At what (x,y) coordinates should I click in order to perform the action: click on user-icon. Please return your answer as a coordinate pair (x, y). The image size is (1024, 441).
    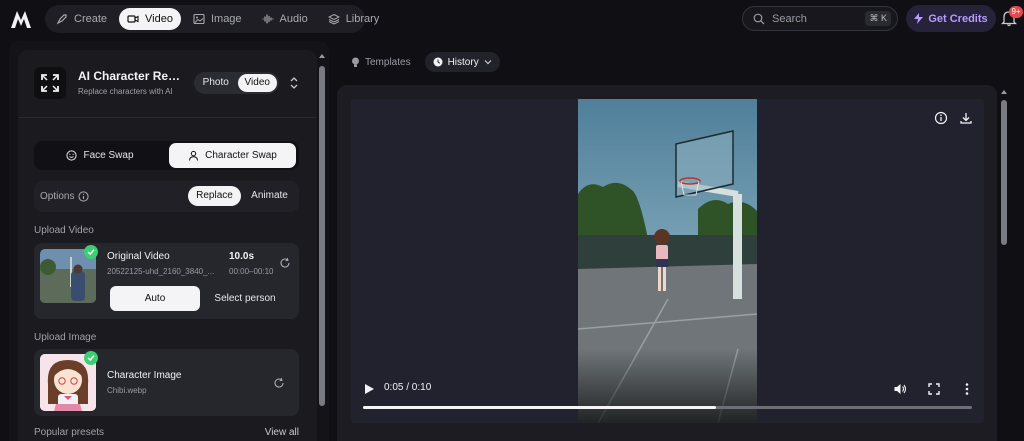
    Looking at the image, I should click on (194, 155).